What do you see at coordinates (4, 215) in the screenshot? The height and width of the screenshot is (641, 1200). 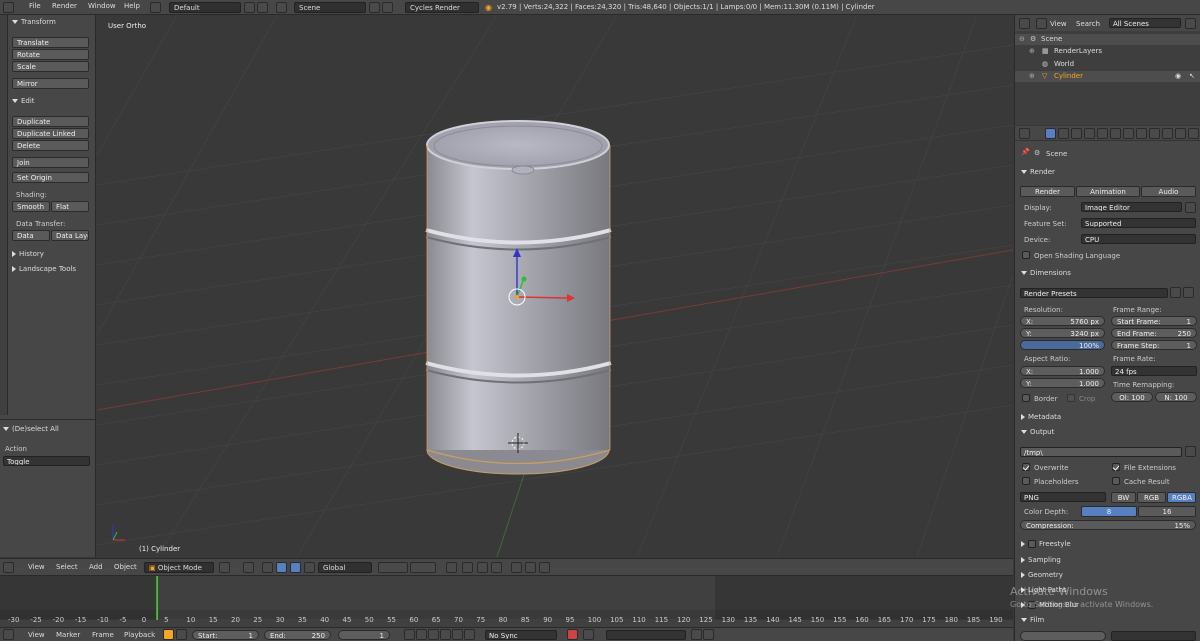 I see `tool-tabs` at bounding box center [4, 215].